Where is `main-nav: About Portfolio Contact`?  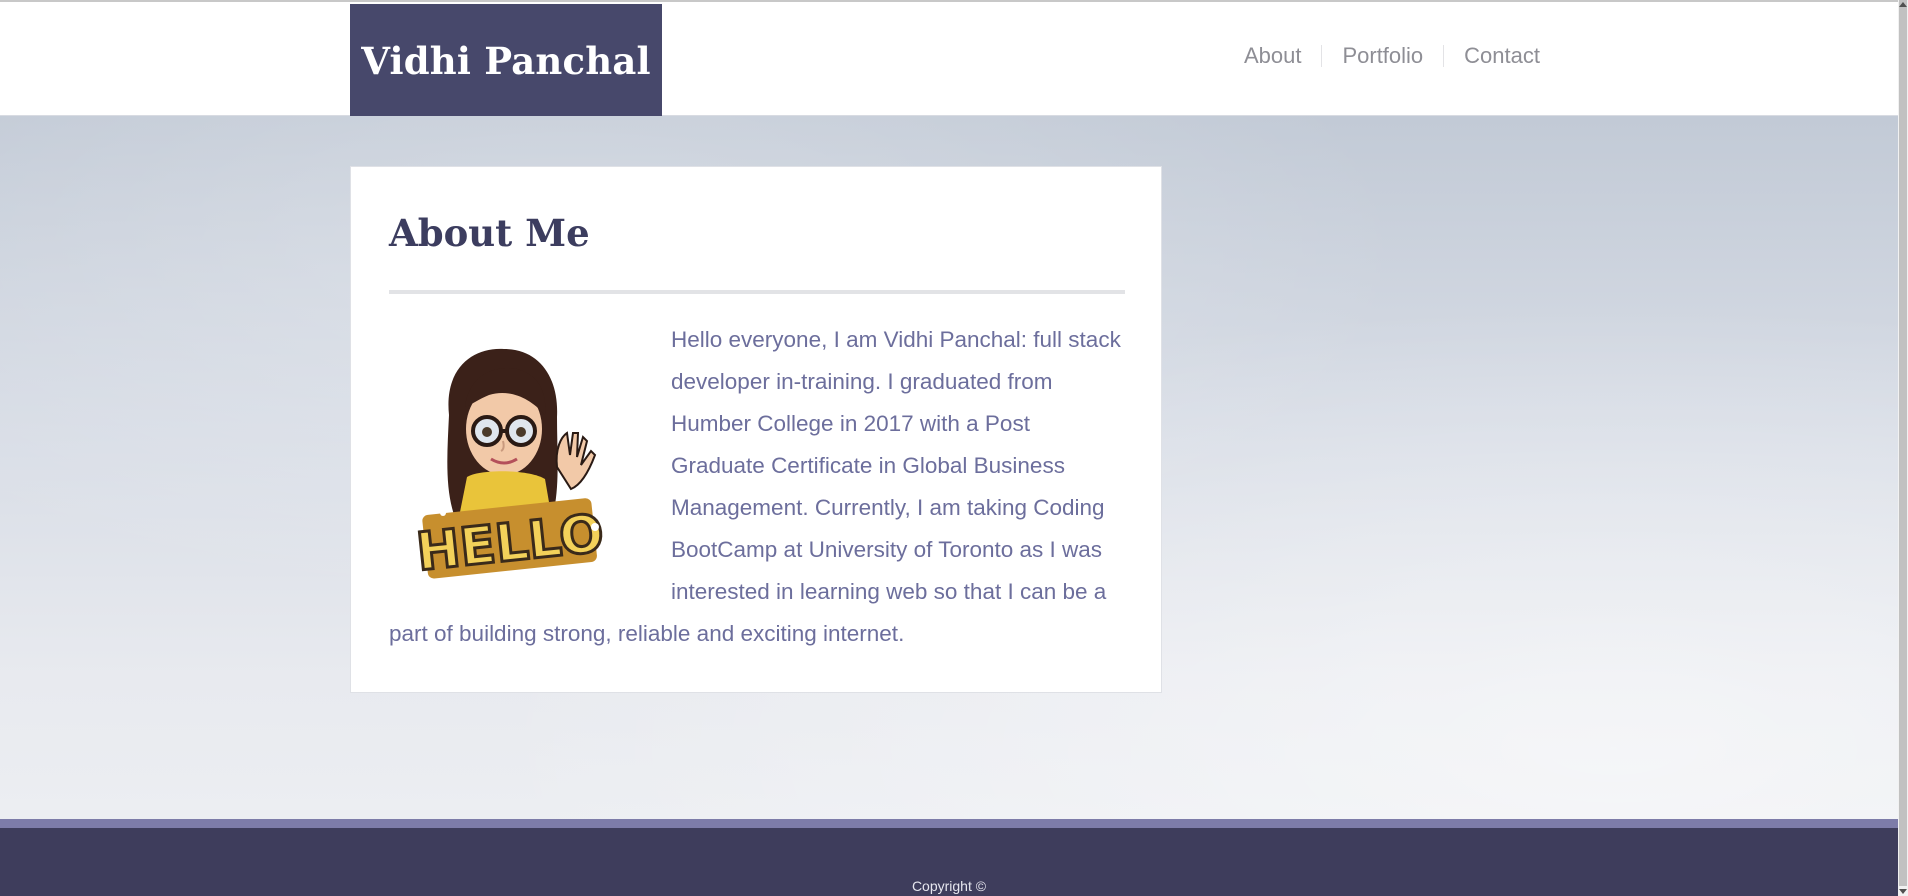
main-nav: About Portfolio Contact is located at coordinates (1392, 56).